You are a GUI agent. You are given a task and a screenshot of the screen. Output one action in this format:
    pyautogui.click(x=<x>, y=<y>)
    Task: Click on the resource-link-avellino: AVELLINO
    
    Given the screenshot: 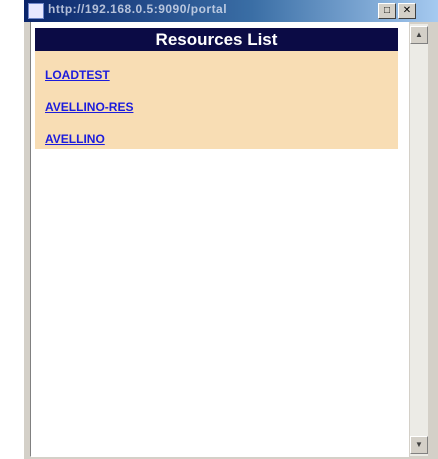 What is the action you would take?
    pyautogui.click(x=75, y=139)
    